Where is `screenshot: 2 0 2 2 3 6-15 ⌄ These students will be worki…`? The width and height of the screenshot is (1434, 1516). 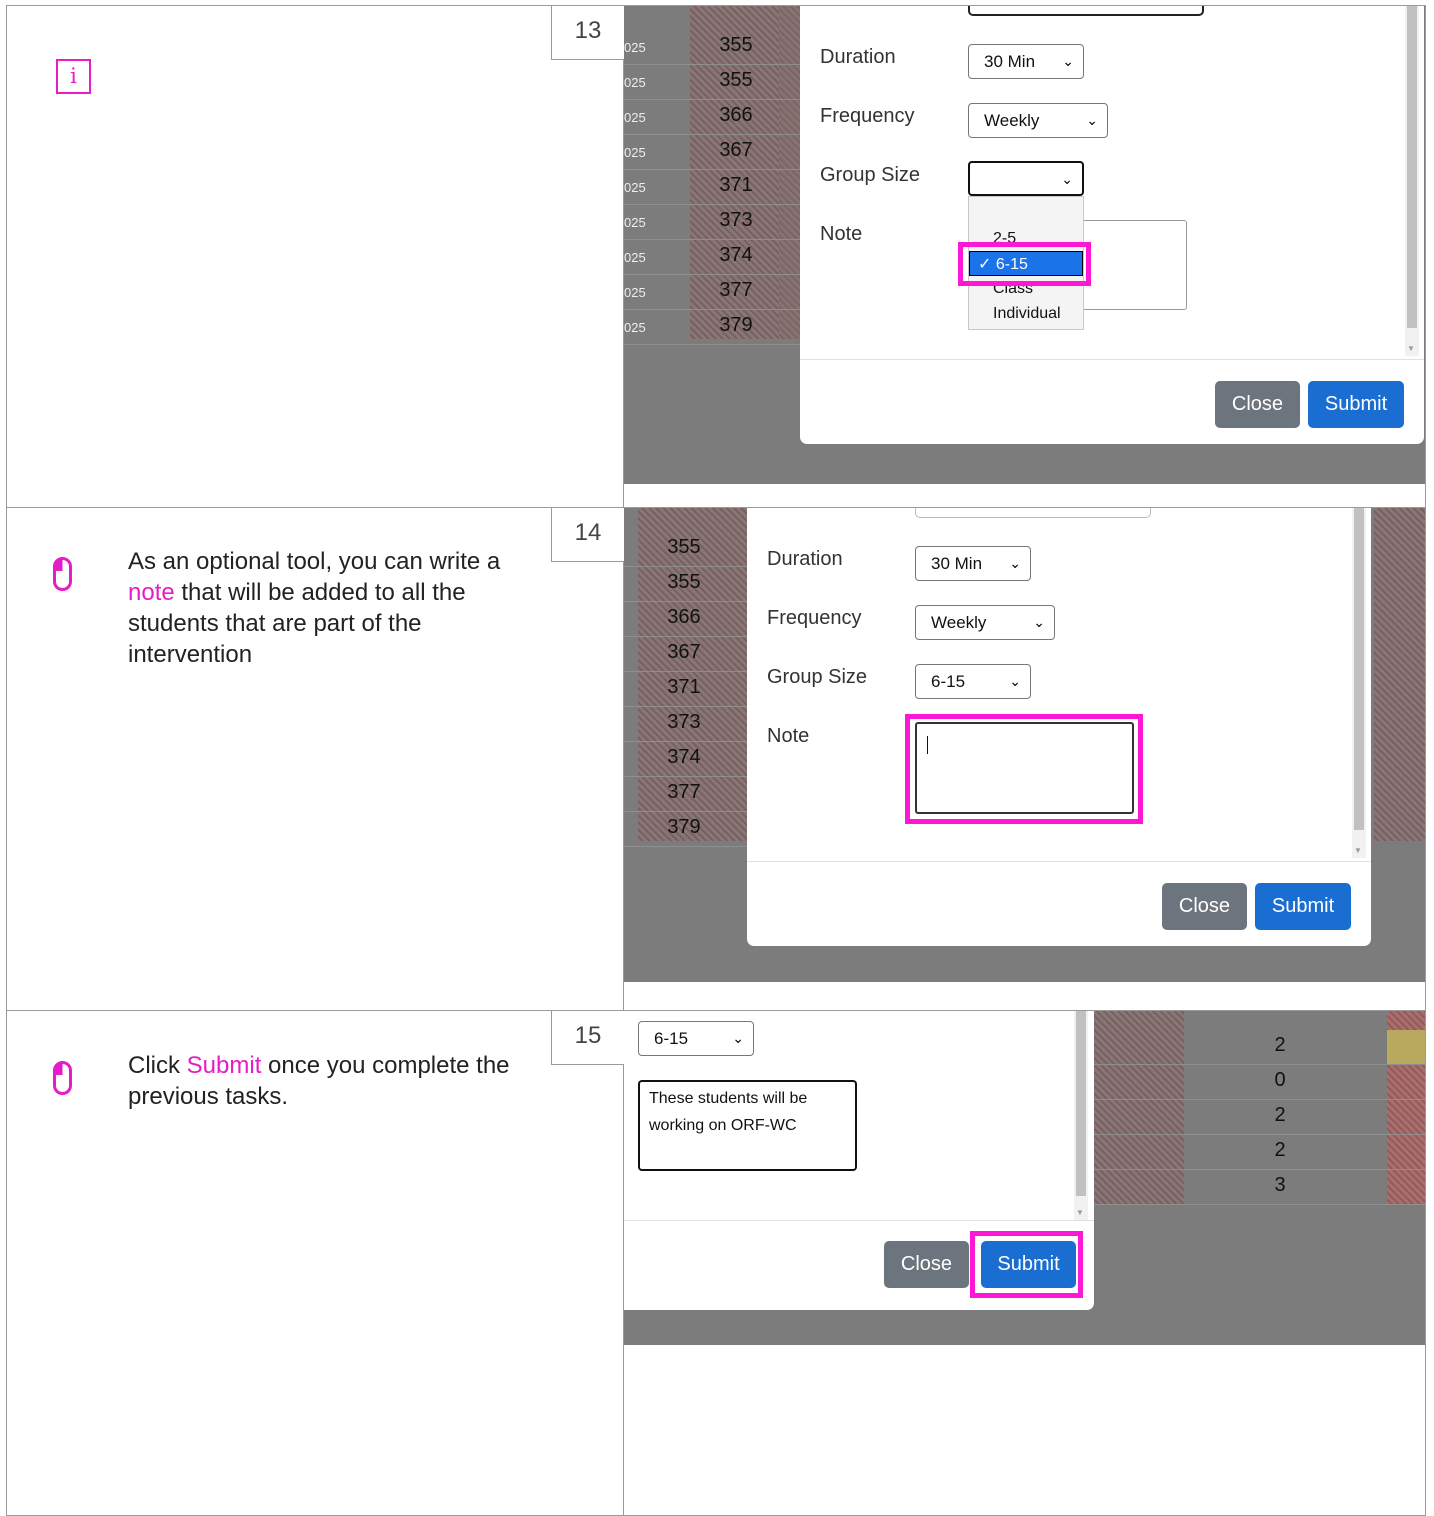 screenshot: 2 0 2 2 3 6-15 ⌄ These students will be worki… is located at coordinates (1024, 1178).